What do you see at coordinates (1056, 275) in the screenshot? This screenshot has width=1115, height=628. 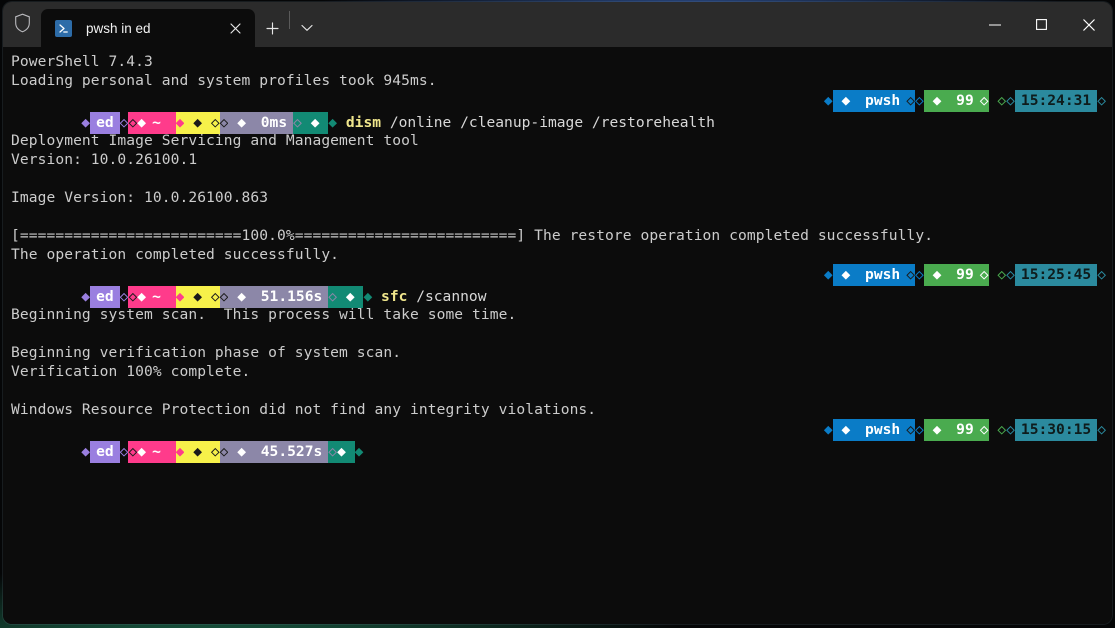 I see `prompt-clock: 15:25:45` at bounding box center [1056, 275].